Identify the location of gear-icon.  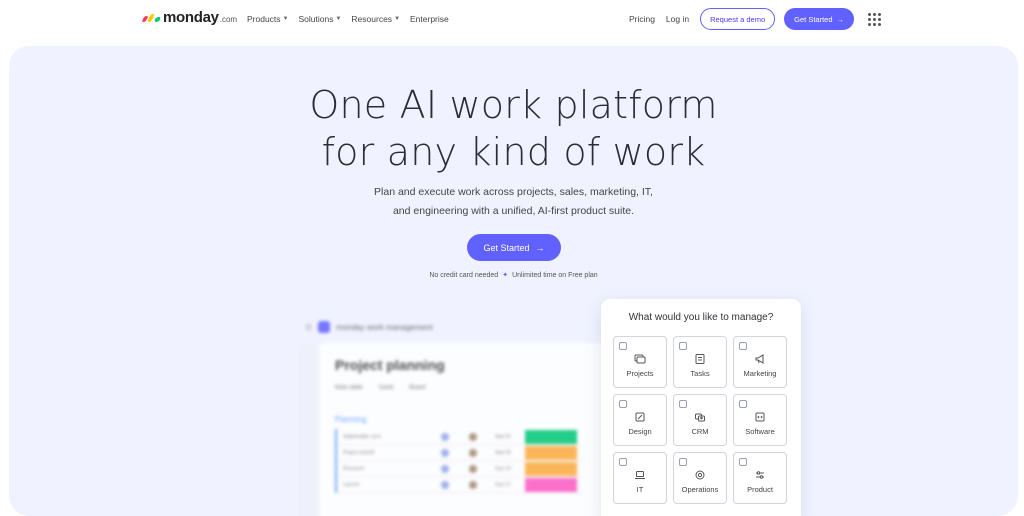
(700, 474).